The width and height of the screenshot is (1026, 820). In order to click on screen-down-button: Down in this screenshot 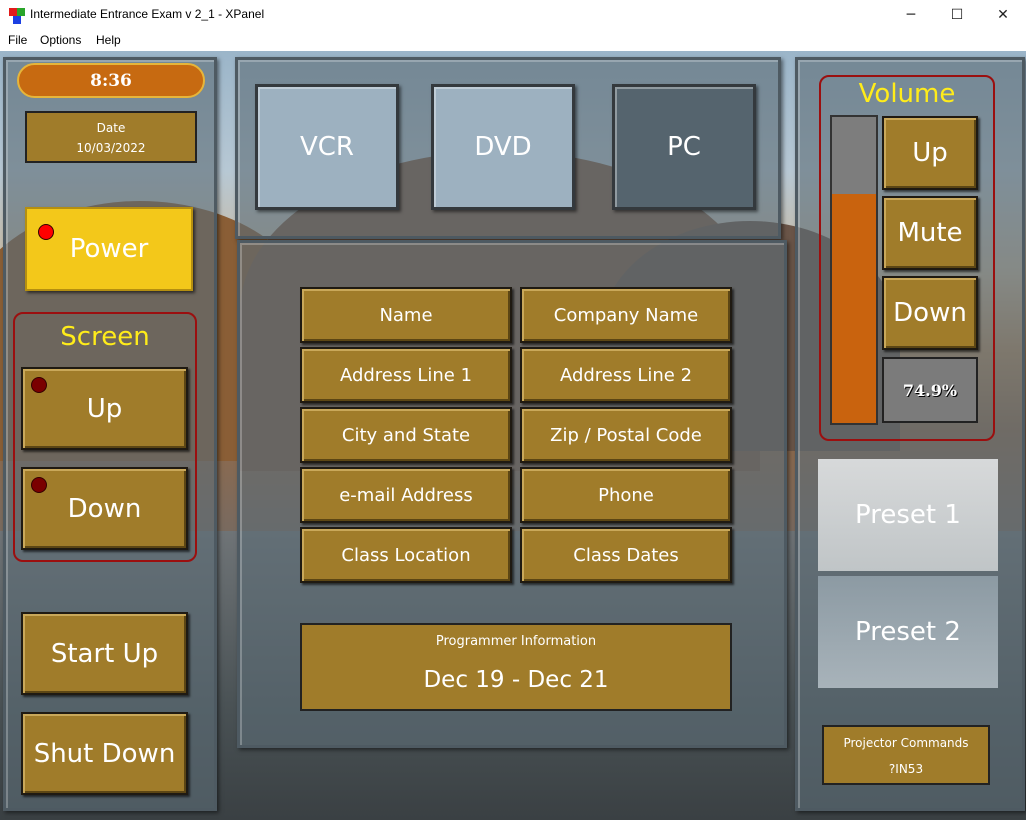, I will do `click(104, 508)`.